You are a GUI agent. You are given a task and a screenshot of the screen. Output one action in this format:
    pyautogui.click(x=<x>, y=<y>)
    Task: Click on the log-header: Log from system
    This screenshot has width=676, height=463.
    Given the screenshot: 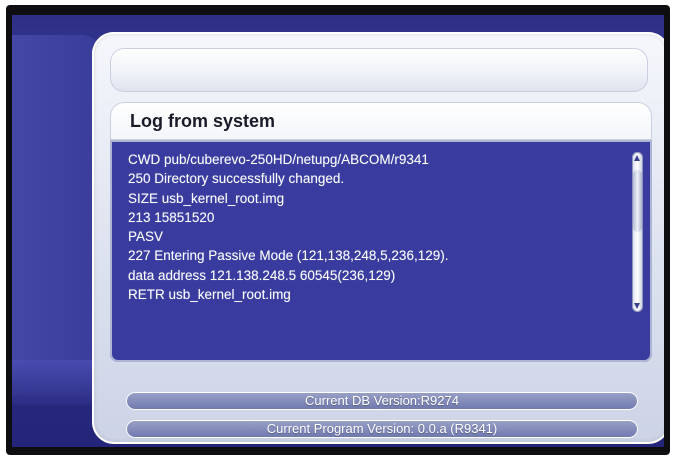 What is the action you would take?
    pyautogui.click(x=381, y=121)
    